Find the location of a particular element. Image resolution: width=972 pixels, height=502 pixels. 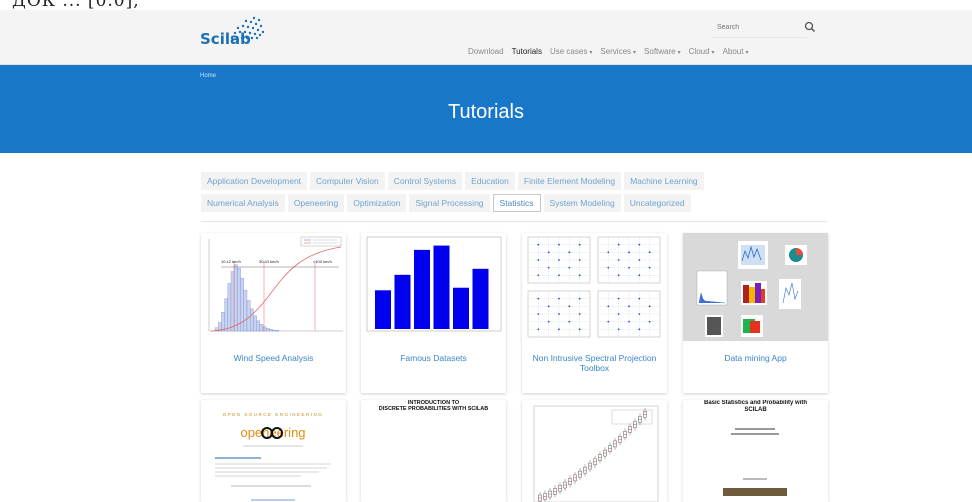

card-title: Wind Speed Analysis is located at coordinates (273, 358).